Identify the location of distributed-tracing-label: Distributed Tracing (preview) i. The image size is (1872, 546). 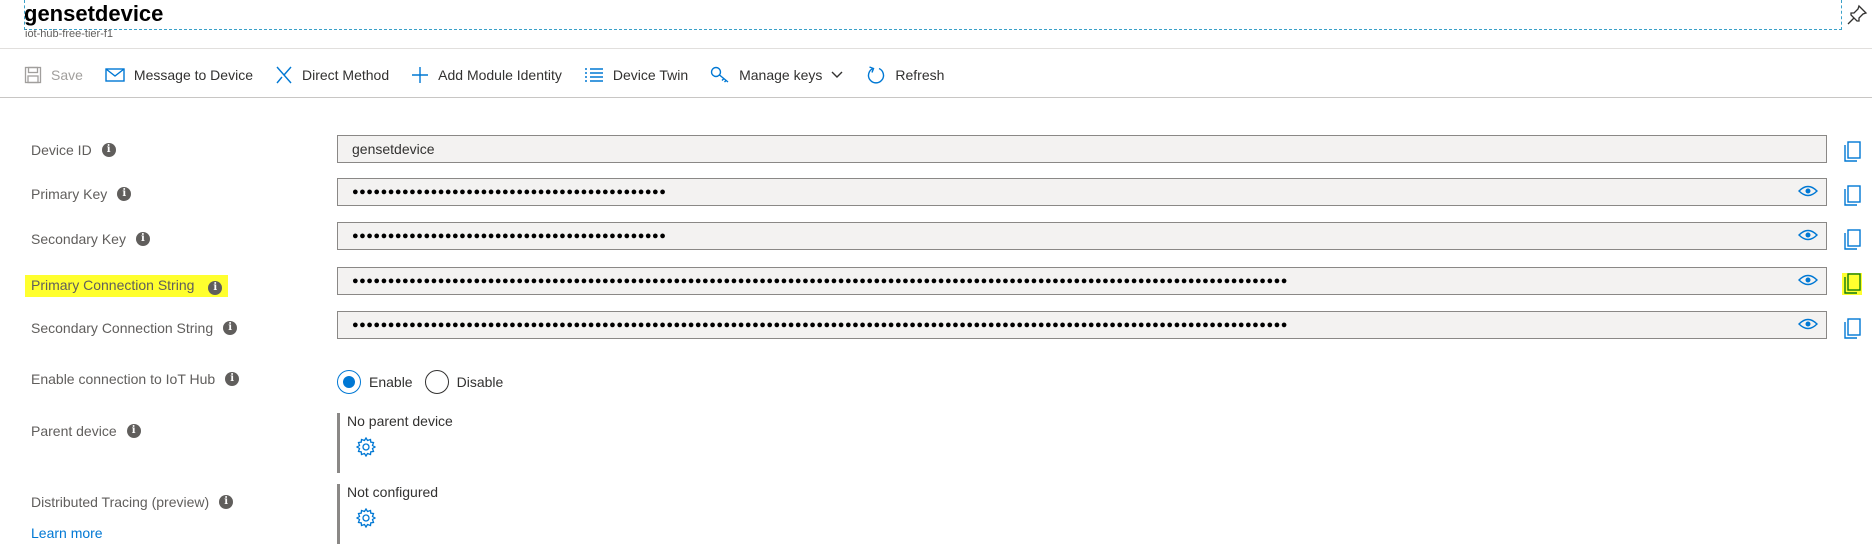
(132, 502).